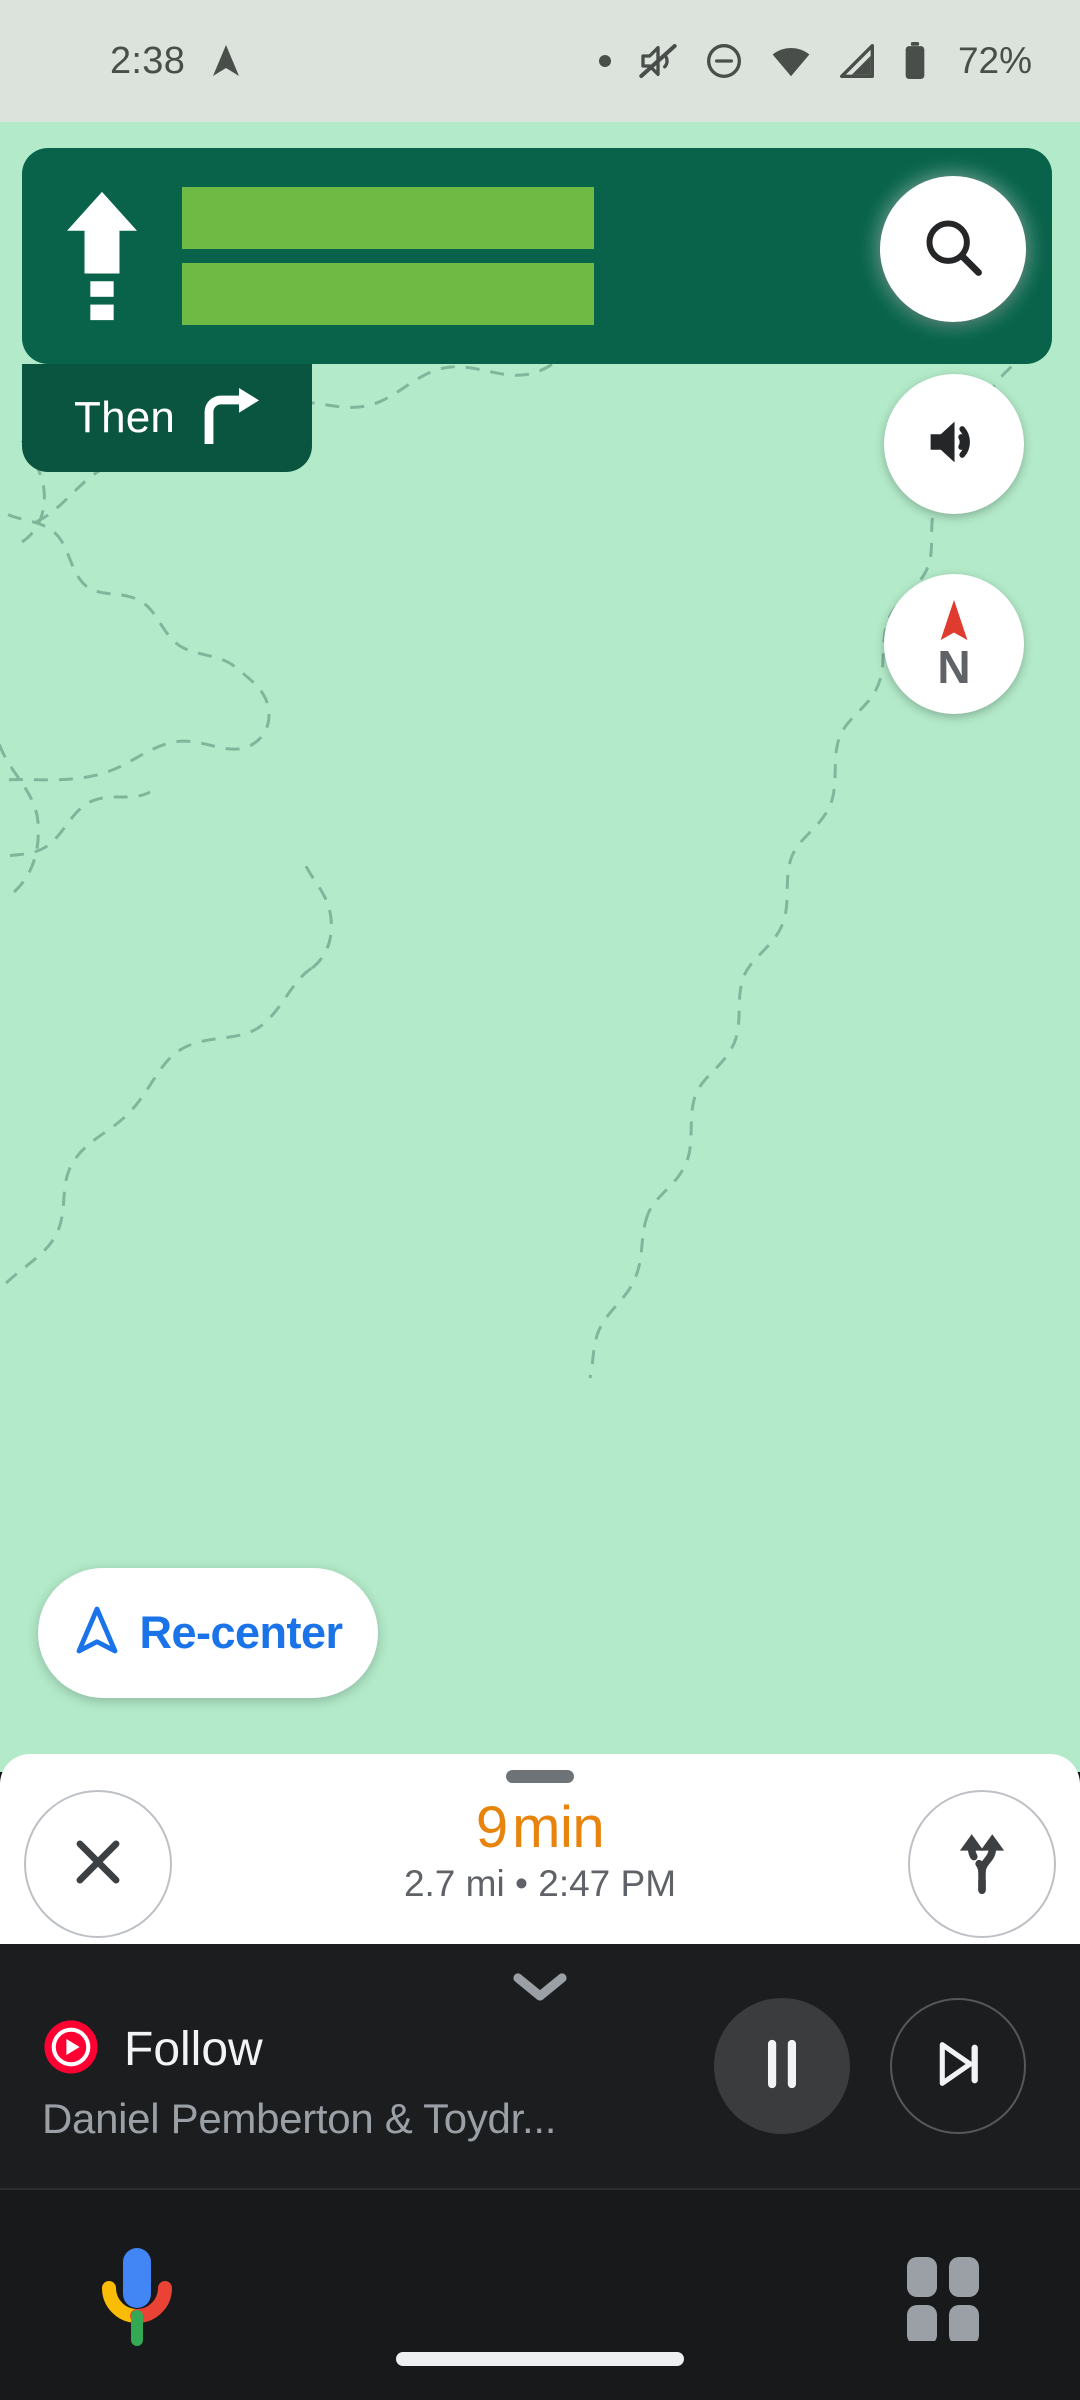 The image size is (1080, 2400). Describe the element at coordinates (540, 61) in the screenshot. I see `status-bar: 2:38 72%` at that location.